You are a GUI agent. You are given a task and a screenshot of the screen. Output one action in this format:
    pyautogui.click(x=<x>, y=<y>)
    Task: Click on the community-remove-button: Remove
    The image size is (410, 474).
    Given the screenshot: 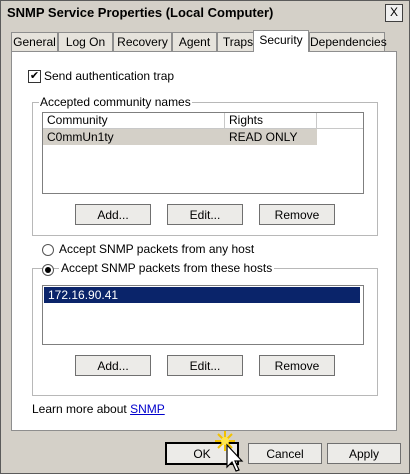 What is the action you would take?
    pyautogui.click(x=297, y=214)
    